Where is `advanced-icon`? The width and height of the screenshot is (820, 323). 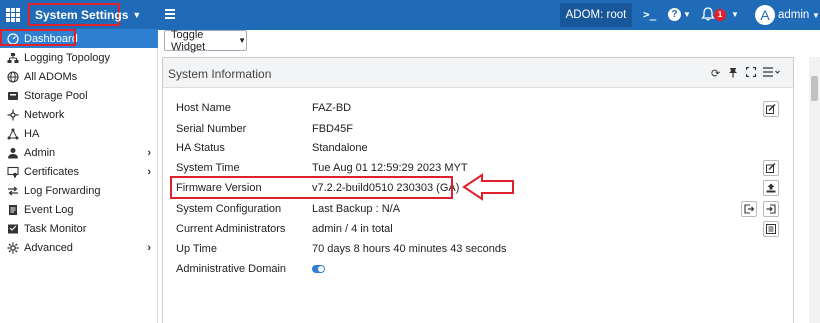 advanced-icon is located at coordinates (13, 248).